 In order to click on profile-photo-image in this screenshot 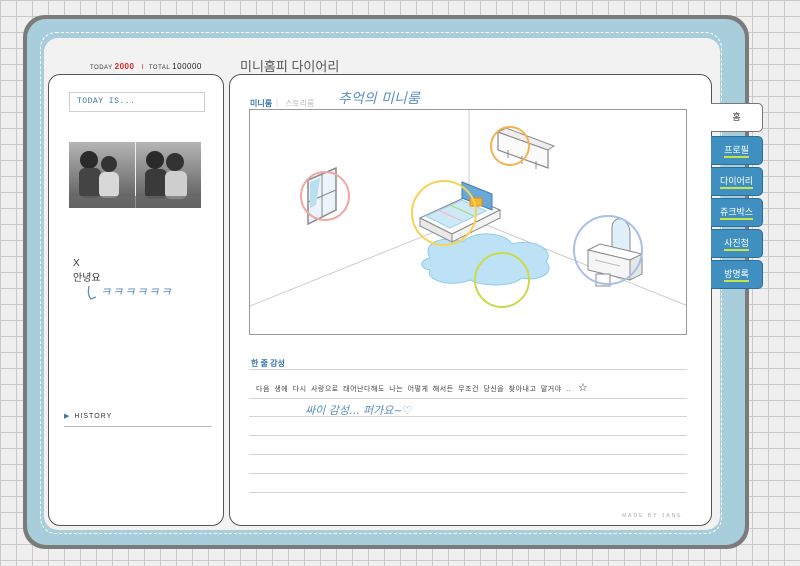, I will do `click(135, 175)`.